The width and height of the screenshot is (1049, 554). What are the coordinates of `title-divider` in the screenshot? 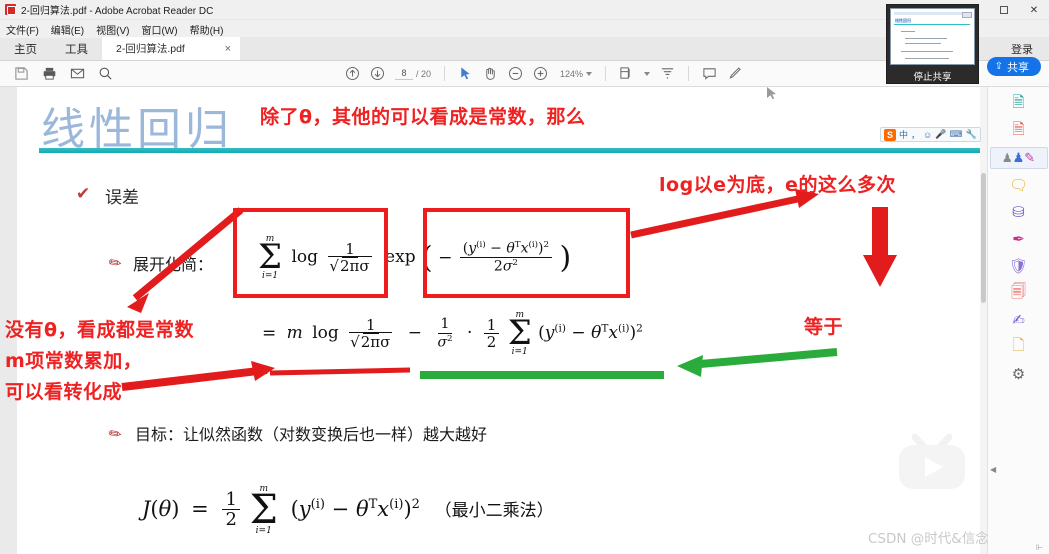 It's located at (509, 150).